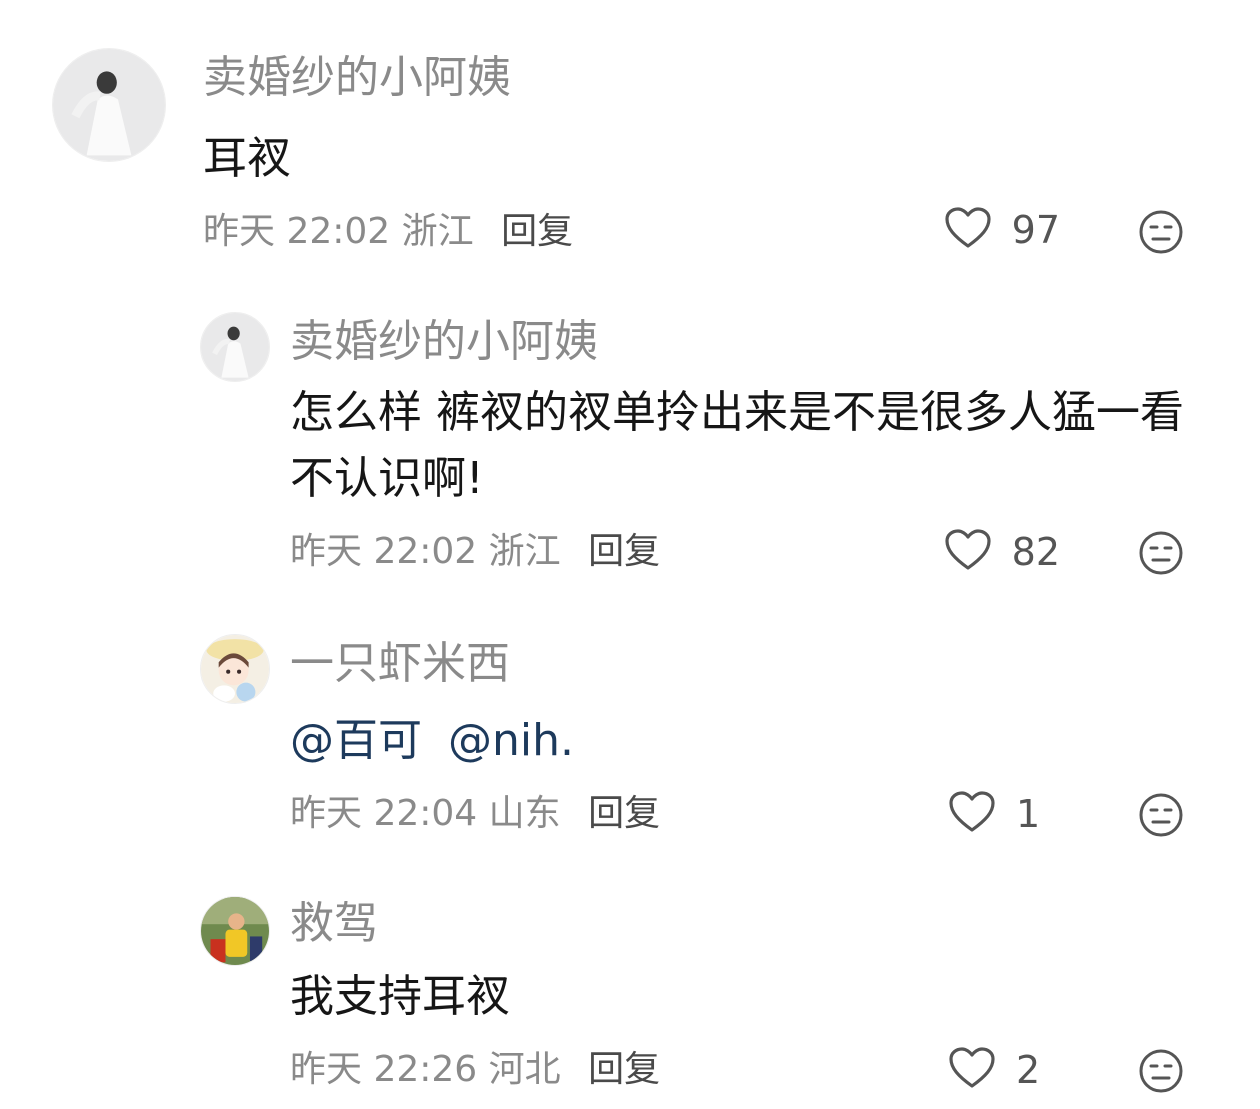 The image size is (1260, 1109). What do you see at coordinates (1035, 552) in the screenshot?
I see `like-count: 82` at bounding box center [1035, 552].